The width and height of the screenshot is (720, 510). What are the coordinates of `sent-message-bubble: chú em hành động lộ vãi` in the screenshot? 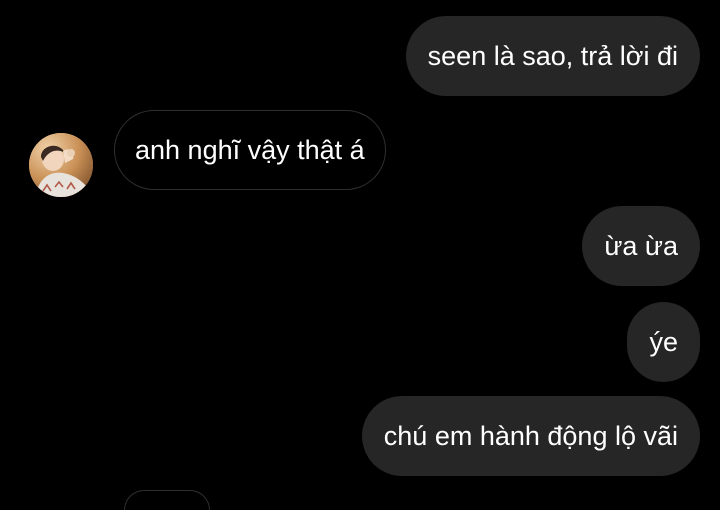 It's located at (530, 436).